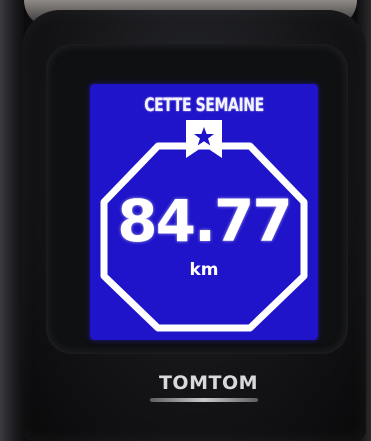  What do you see at coordinates (204, 139) in the screenshot?
I see `bookmark-star-icon` at bounding box center [204, 139].